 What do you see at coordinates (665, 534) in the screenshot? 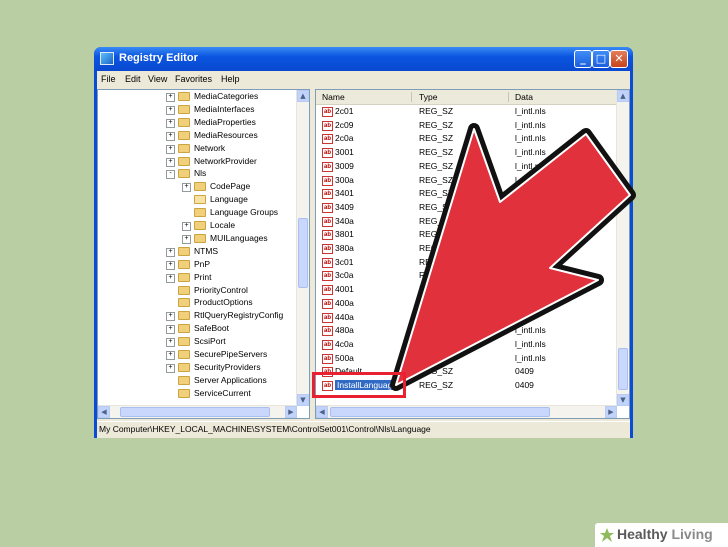
I see `brand-text: Healthy Living` at bounding box center [665, 534].